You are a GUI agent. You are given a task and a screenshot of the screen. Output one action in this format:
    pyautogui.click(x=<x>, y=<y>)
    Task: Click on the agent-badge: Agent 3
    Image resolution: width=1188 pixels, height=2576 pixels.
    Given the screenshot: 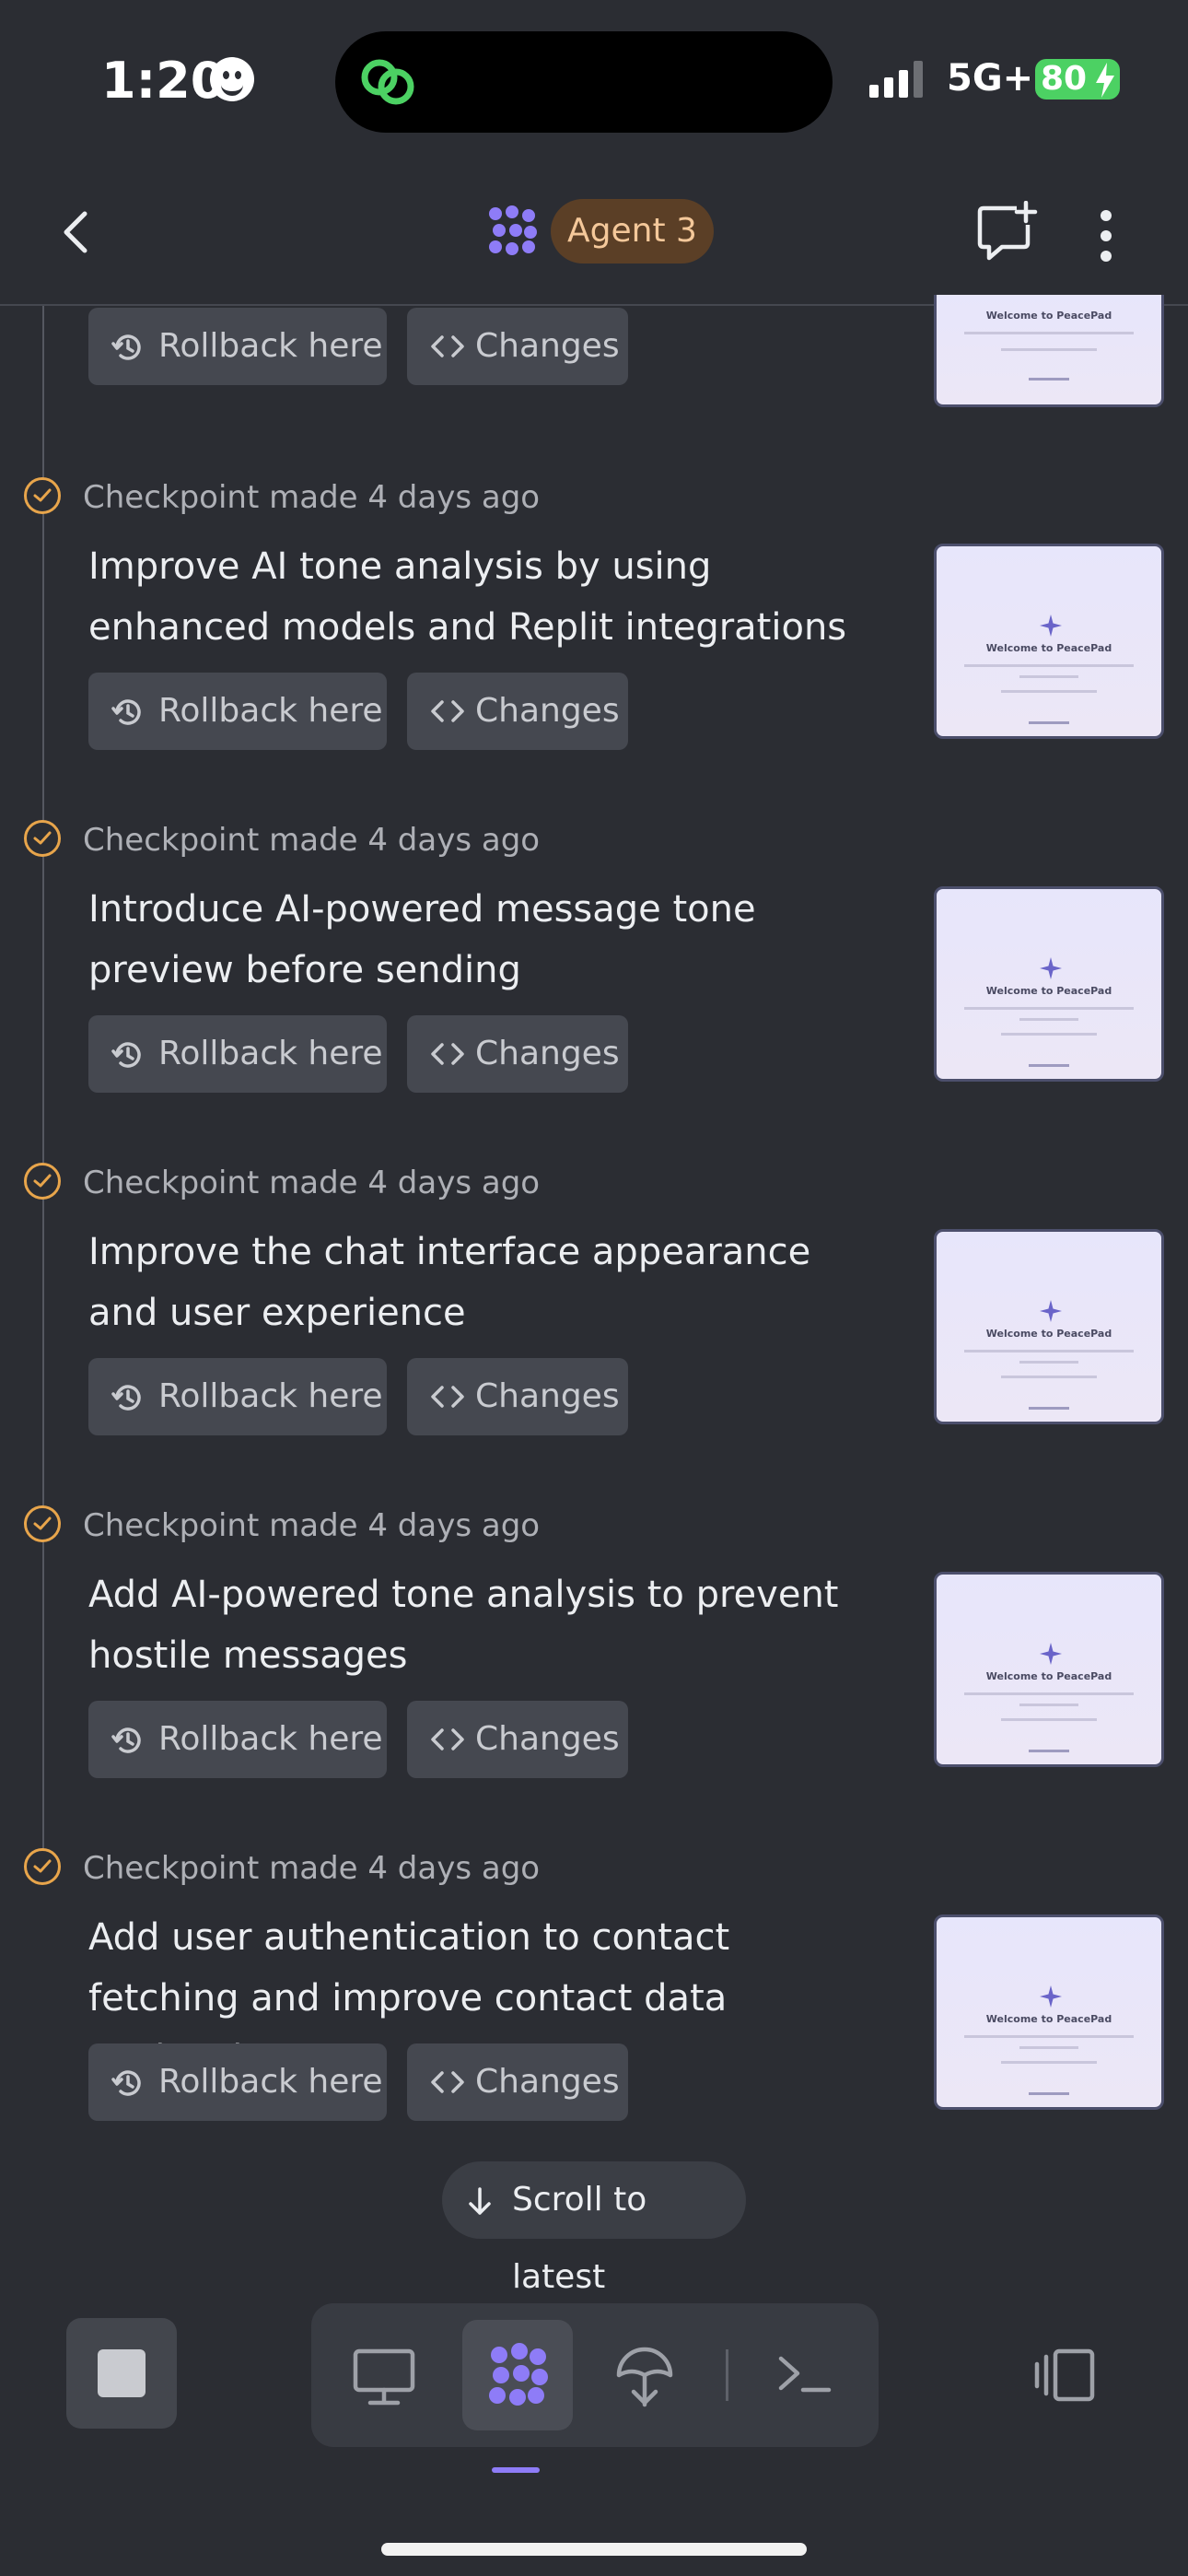 What is the action you would take?
    pyautogui.click(x=632, y=231)
    